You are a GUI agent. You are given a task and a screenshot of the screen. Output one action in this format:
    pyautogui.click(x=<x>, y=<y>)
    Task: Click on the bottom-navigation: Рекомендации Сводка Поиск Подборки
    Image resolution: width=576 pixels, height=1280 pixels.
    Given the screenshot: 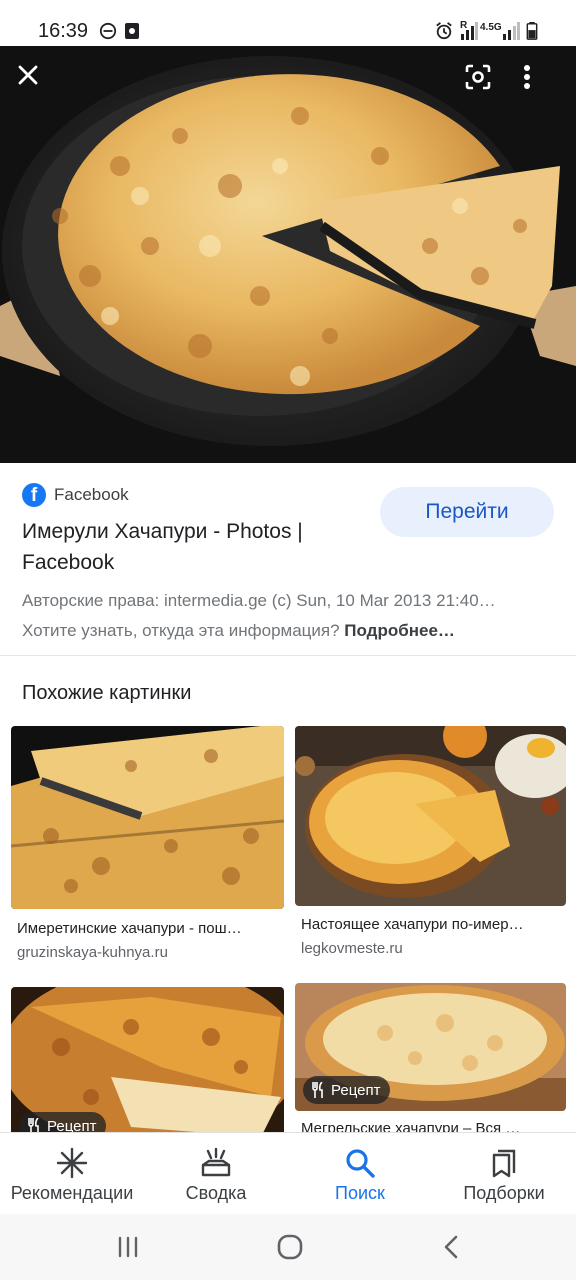 What is the action you would take?
    pyautogui.click(x=288, y=1173)
    